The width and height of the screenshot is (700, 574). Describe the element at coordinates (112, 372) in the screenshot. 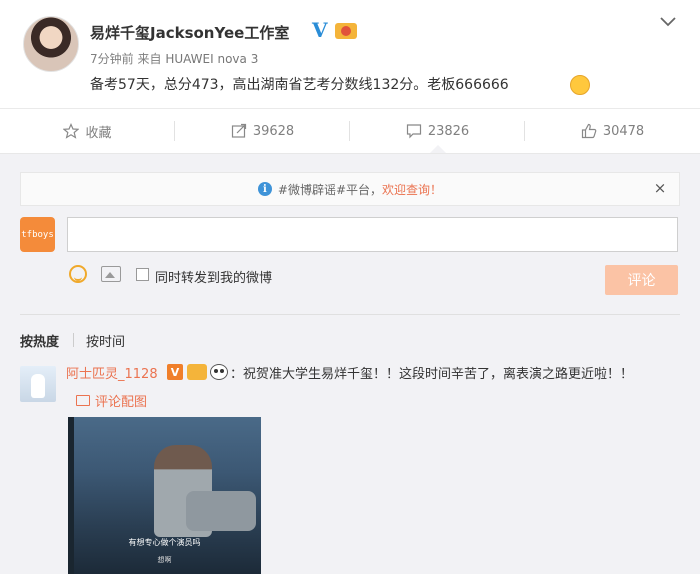

I see `commenter-name: 阿士匹灵_1128` at that location.